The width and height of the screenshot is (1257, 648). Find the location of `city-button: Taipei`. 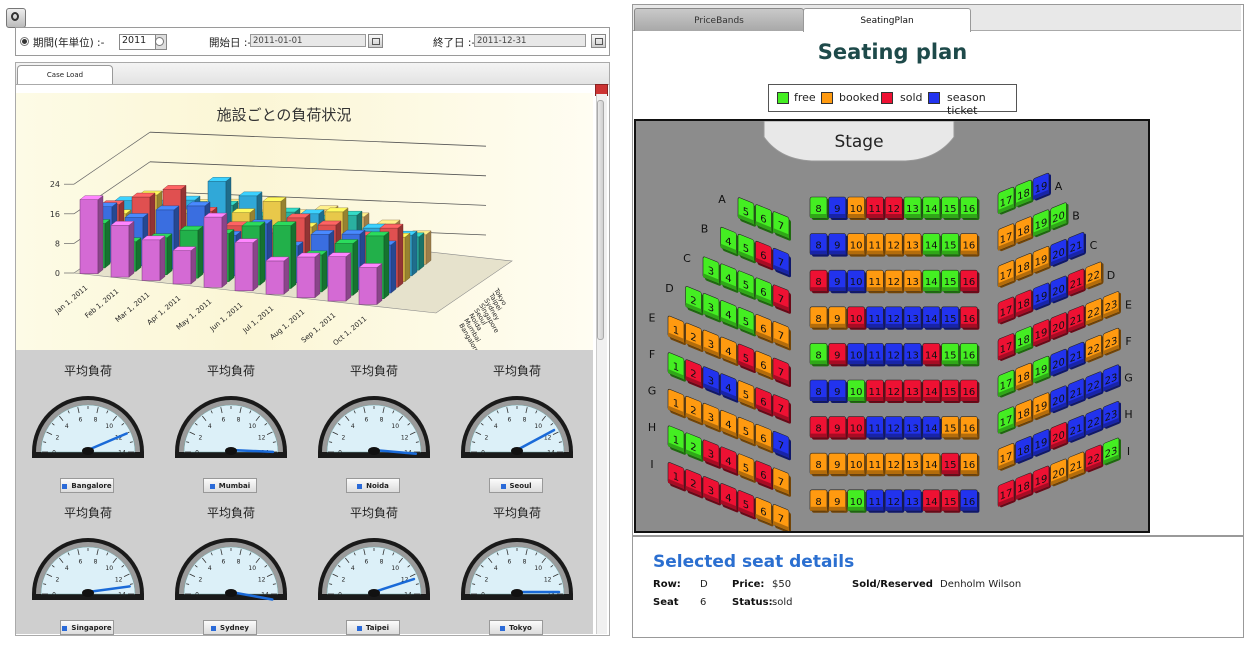

city-button: Taipei is located at coordinates (373, 627).